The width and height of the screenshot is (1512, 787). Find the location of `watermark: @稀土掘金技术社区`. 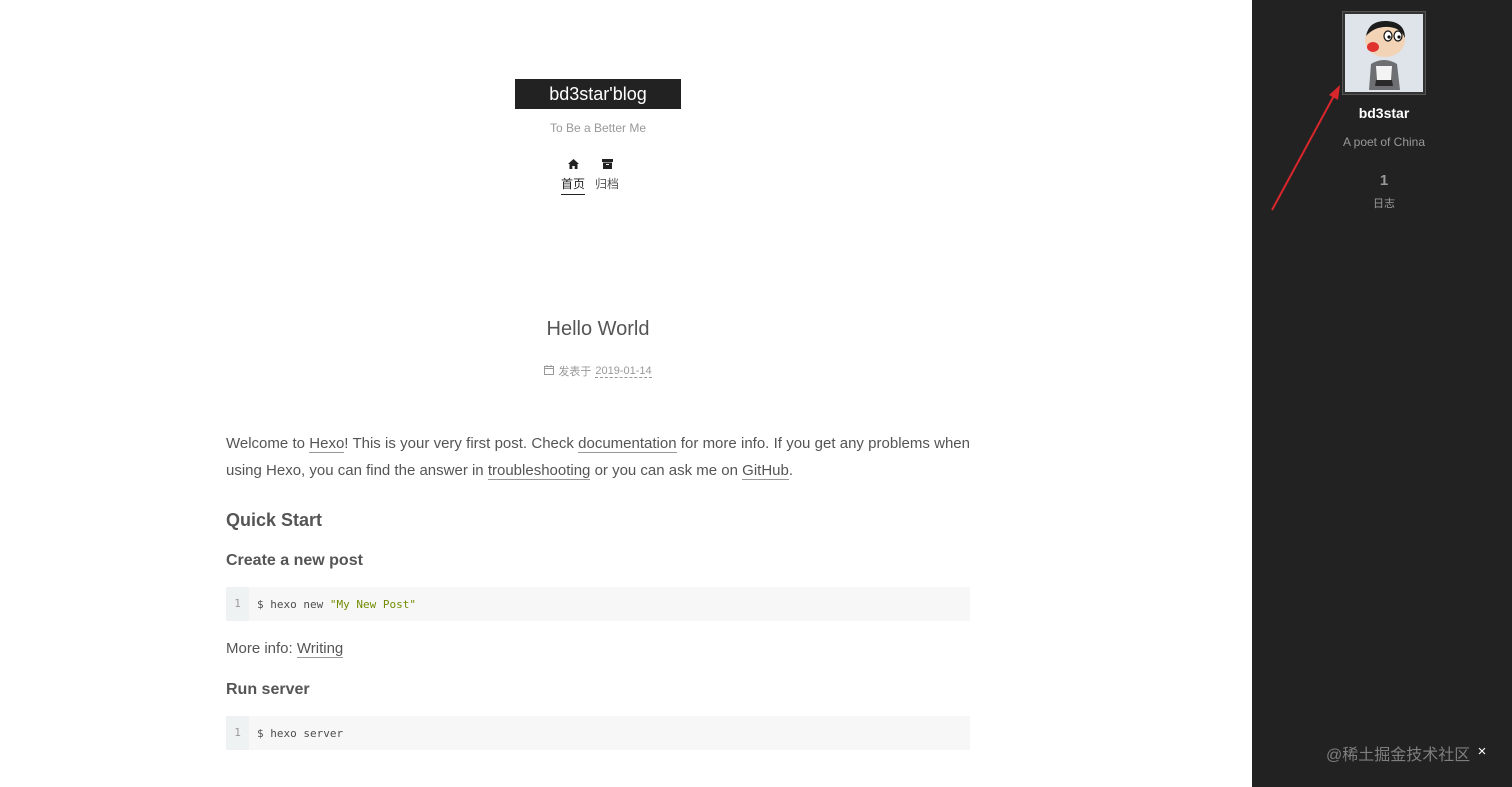

watermark: @稀土掘金技术社区 is located at coordinates (1398, 755).